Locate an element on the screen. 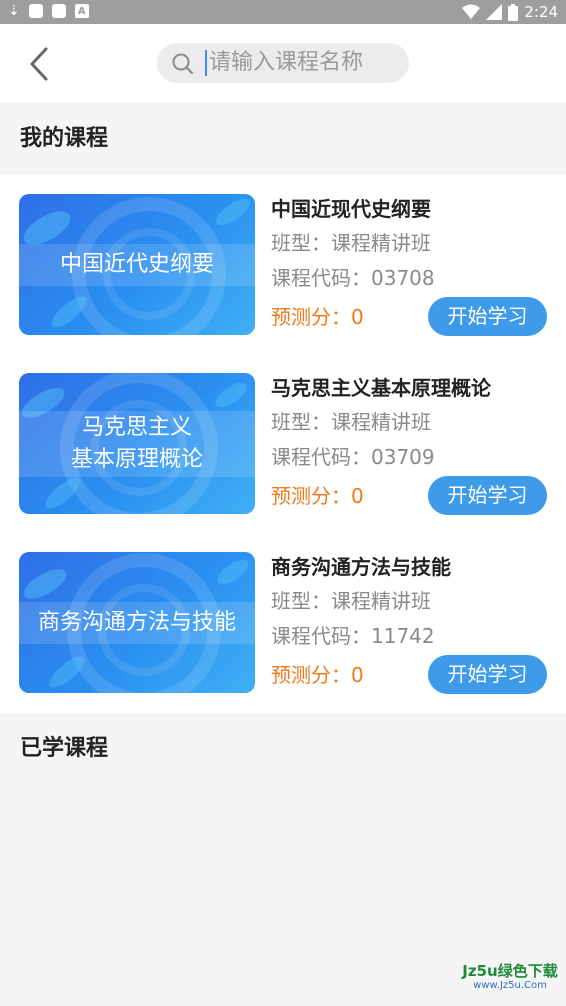 The height and width of the screenshot is (1006, 566). status-bar: ⇣ A 2:24 is located at coordinates (283, 12).